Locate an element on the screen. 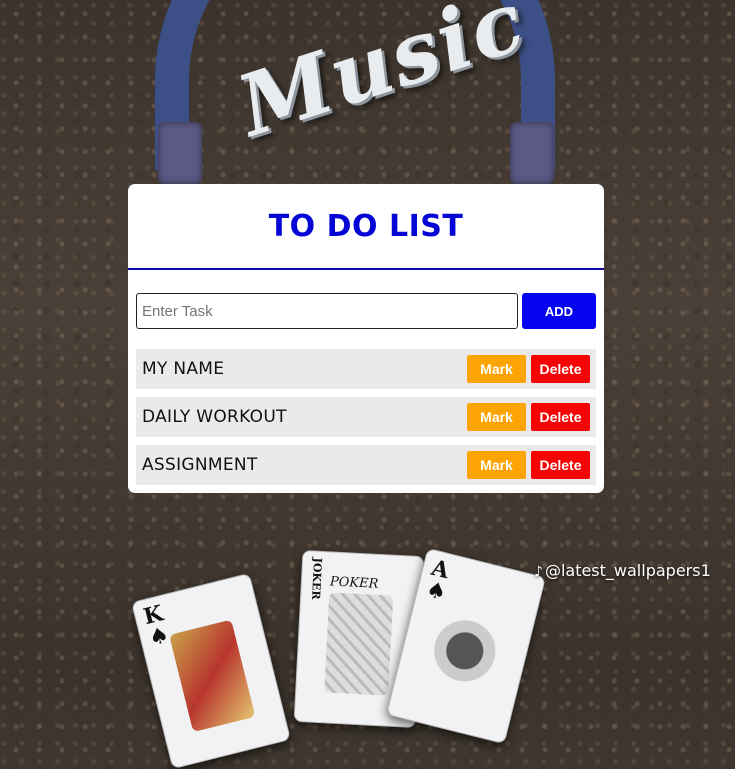 The image size is (735, 769). headphones-left-cup-image is located at coordinates (180, 153).